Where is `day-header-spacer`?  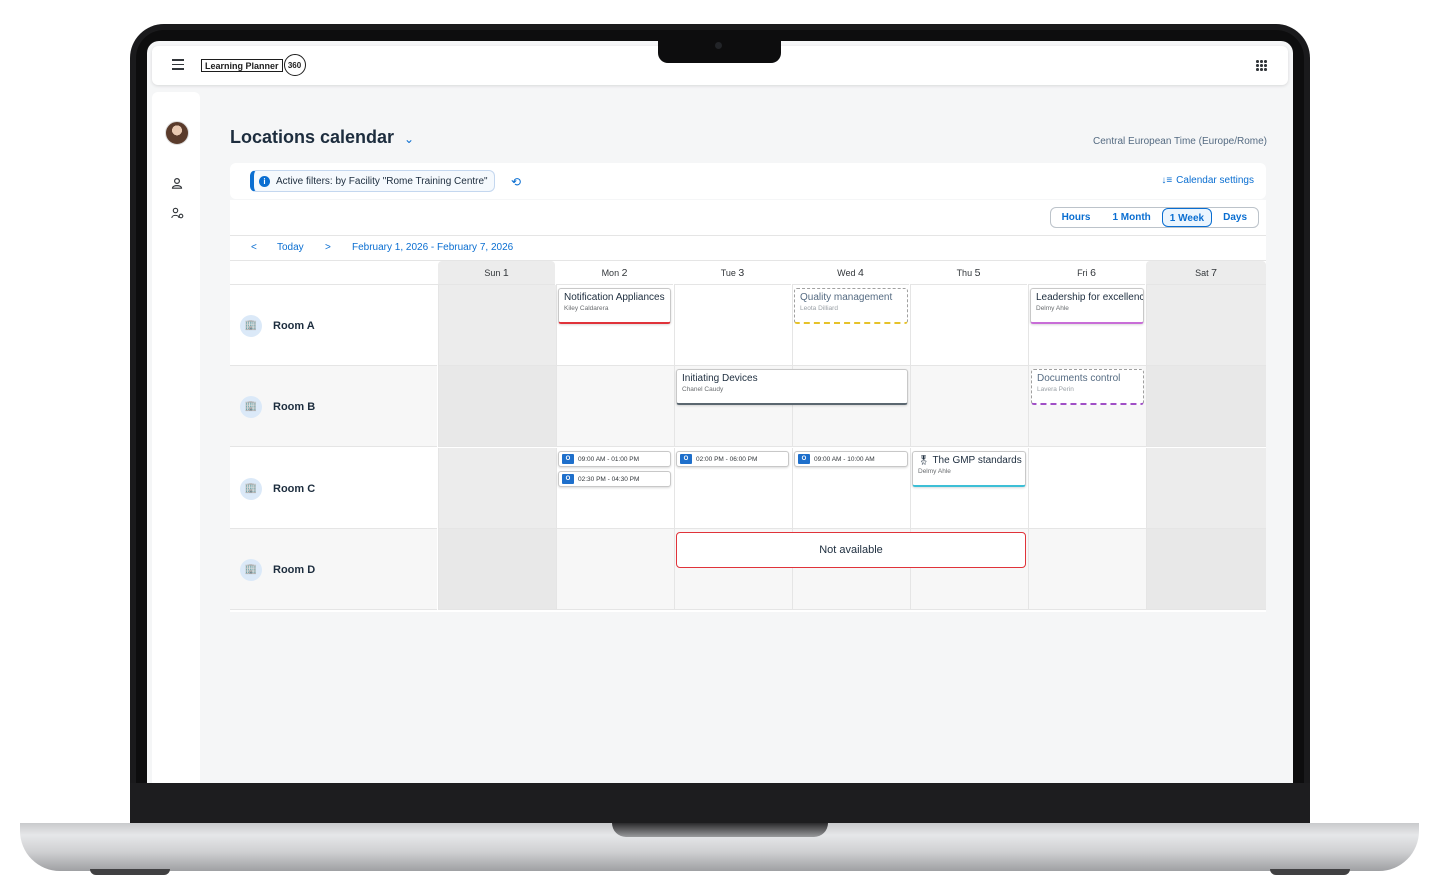
day-header-spacer is located at coordinates (334, 273).